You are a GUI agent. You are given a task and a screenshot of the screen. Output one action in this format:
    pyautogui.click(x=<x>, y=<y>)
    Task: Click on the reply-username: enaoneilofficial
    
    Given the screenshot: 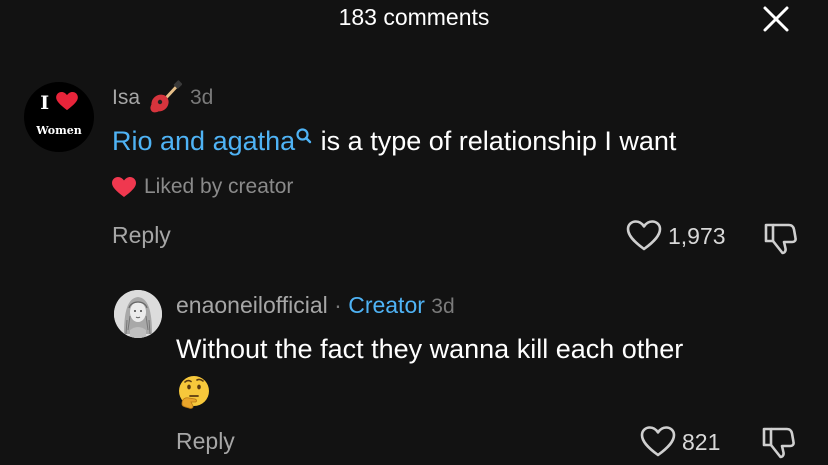 What is the action you would take?
    pyautogui.click(x=252, y=305)
    